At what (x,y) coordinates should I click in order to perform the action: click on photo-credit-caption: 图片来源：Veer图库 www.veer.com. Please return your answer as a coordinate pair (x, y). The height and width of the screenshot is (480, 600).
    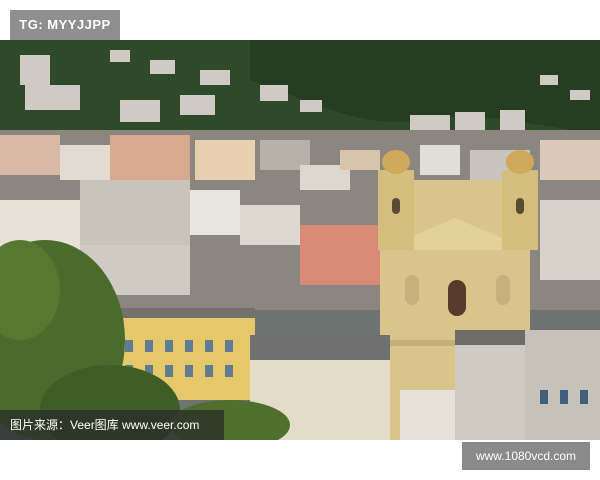
    Looking at the image, I should click on (112, 425).